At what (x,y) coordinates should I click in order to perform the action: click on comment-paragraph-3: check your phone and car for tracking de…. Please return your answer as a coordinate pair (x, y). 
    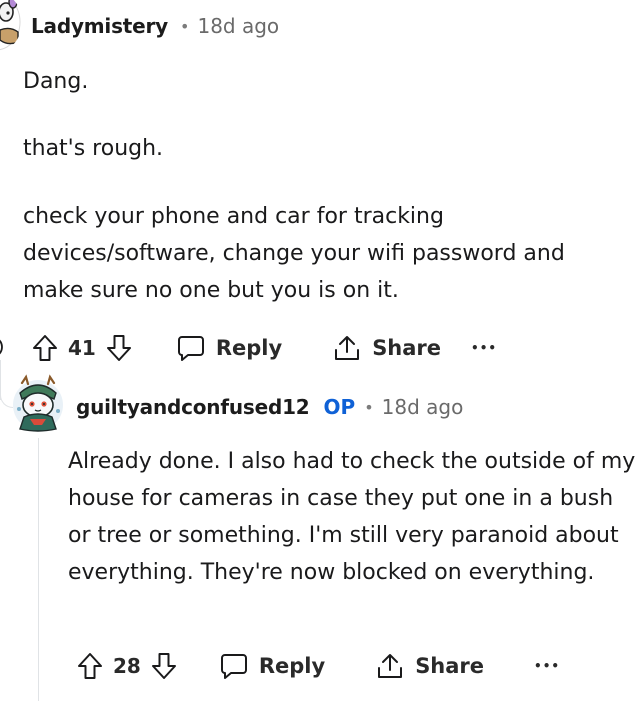
    Looking at the image, I should click on (294, 253).